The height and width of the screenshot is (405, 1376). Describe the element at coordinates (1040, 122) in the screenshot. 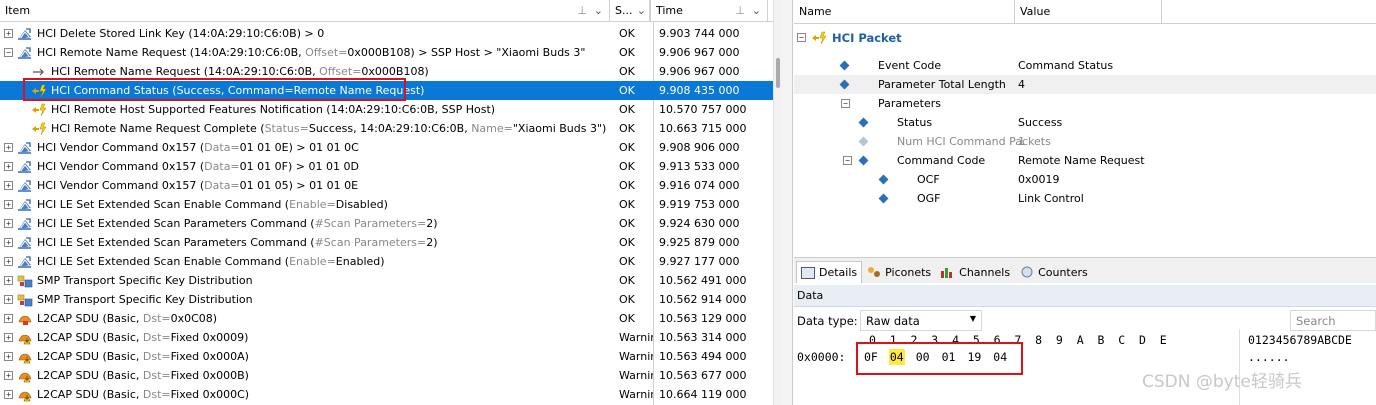

I see `field-value: Success` at that location.